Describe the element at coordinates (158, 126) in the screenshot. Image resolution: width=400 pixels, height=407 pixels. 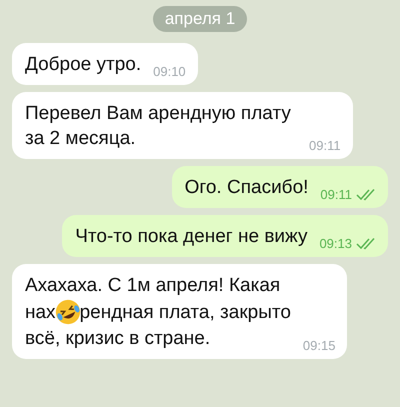
I see `message-text: Перевел Вам арендную плату за 2 месяца.` at that location.